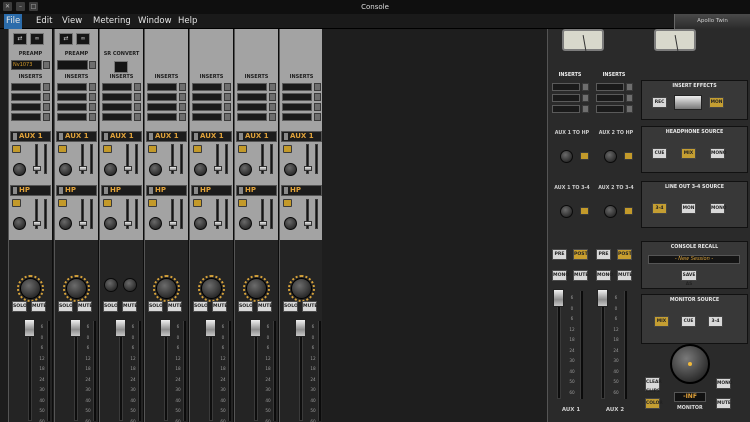 This screenshot has width=750, height=422. Describe the element at coordinates (659, 208) in the screenshot. I see `line-34-button: 3-4` at that location.